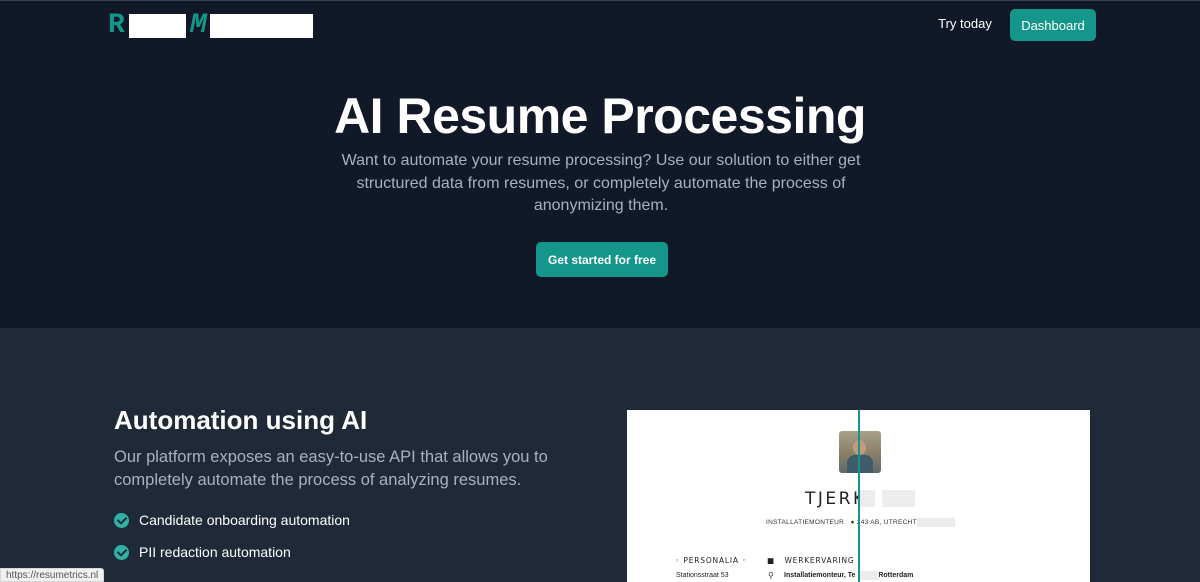  What do you see at coordinates (1053, 25) in the screenshot?
I see `dashboard-button: Dashboard` at bounding box center [1053, 25].